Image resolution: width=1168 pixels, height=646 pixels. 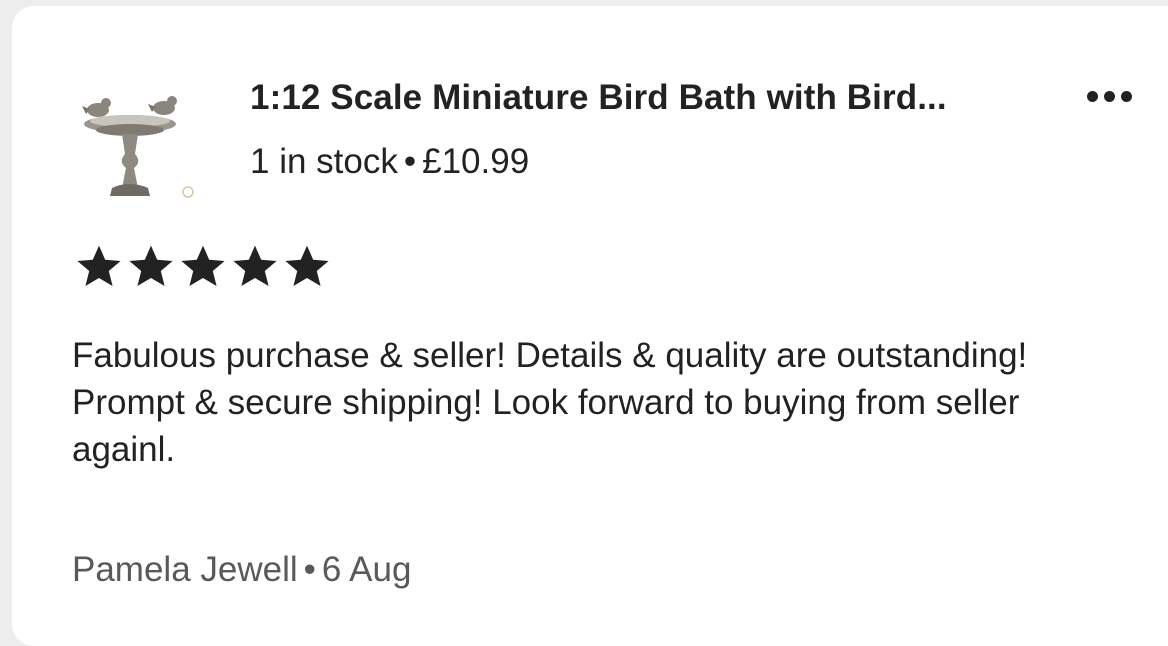 I want to click on review-byline: Pamela Jewell • 6 Aug, so click(x=241, y=570).